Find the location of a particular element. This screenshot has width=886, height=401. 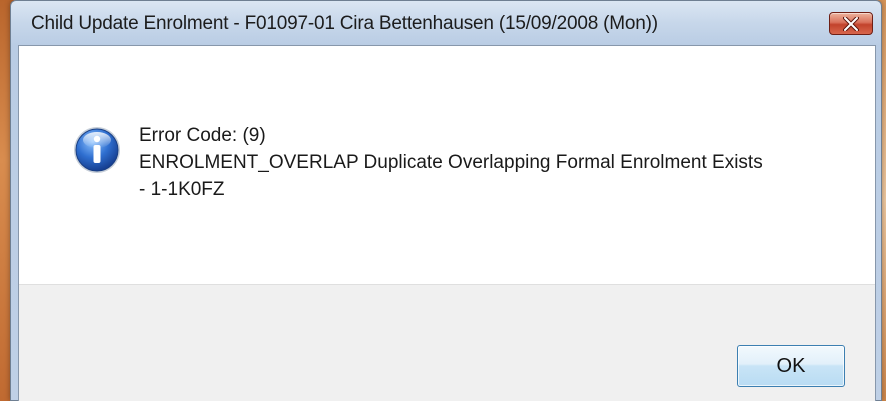

information-icon is located at coordinates (97, 150).